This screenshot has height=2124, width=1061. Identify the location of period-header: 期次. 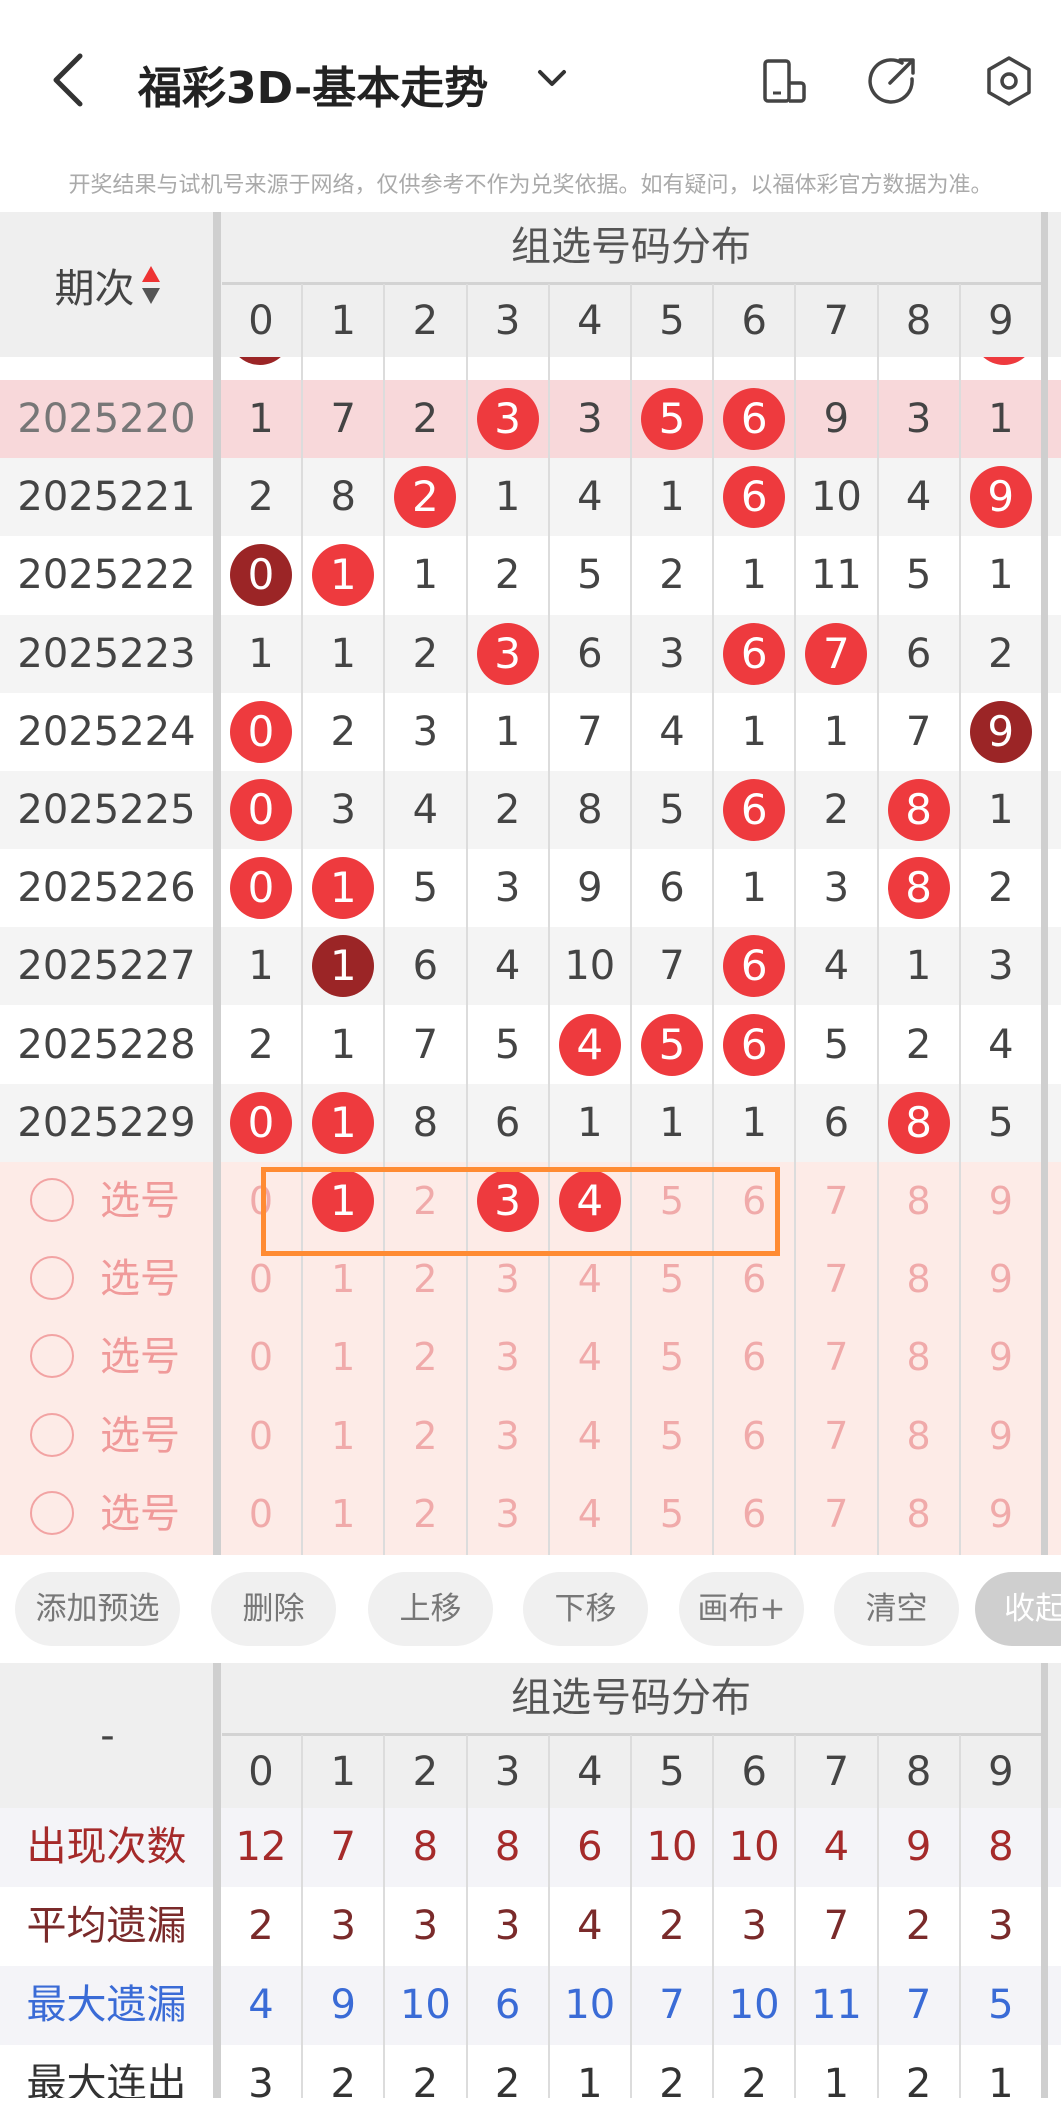
(107, 284).